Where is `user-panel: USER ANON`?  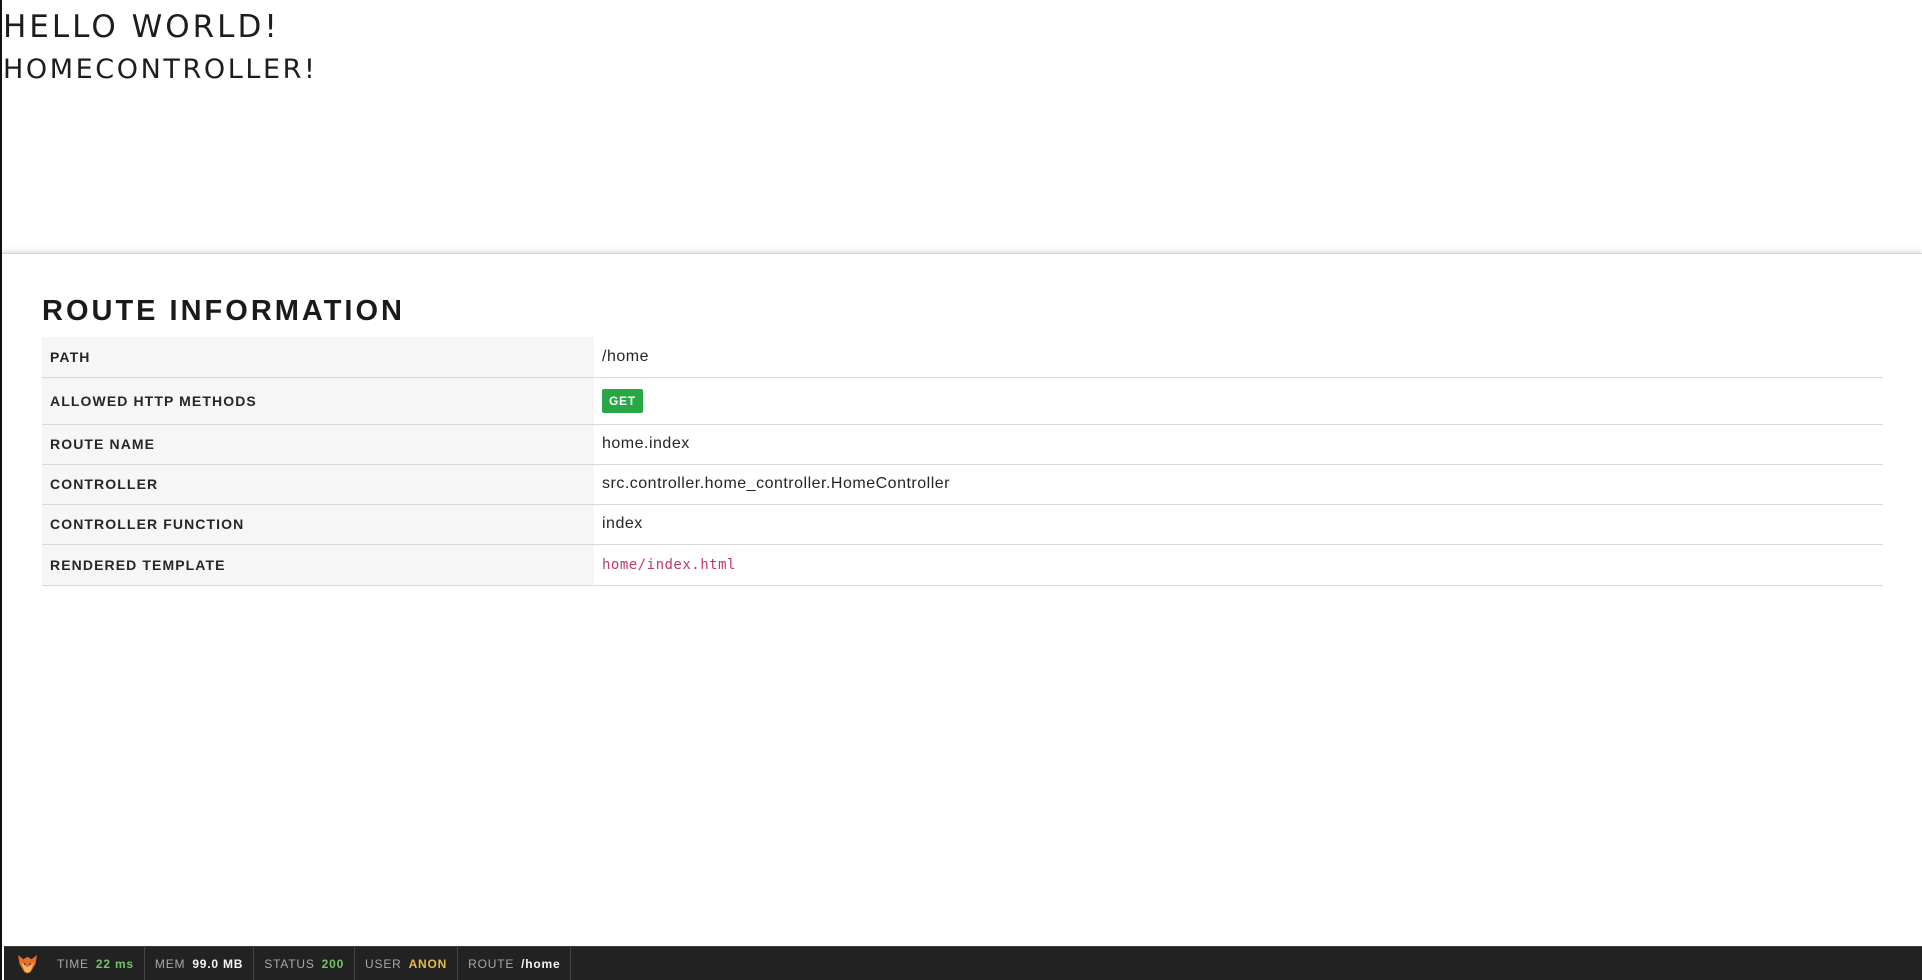
user-panel: USER ANON is located at coordinates (407, 963).